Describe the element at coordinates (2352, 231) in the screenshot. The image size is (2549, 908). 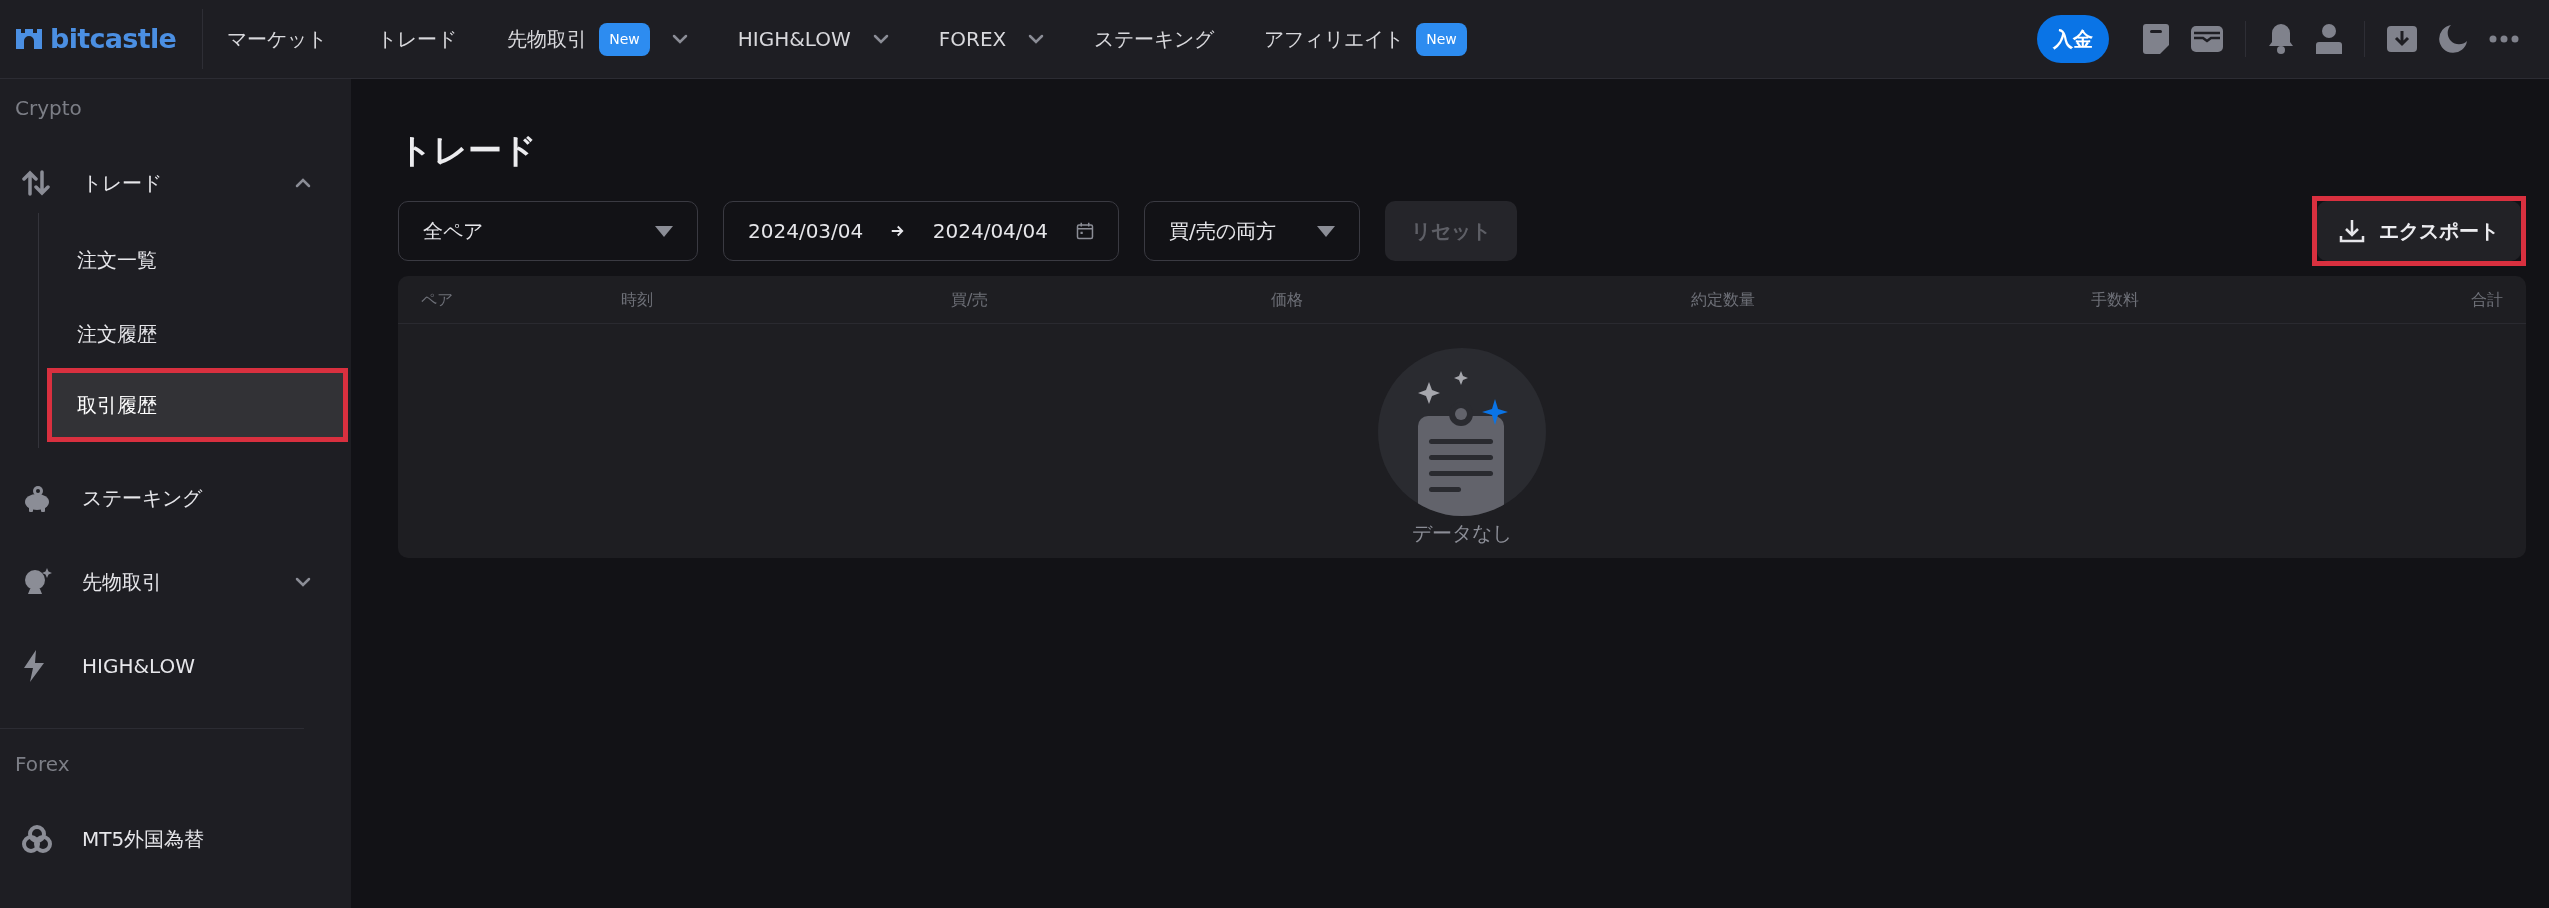
I see `download-icon` at that location.